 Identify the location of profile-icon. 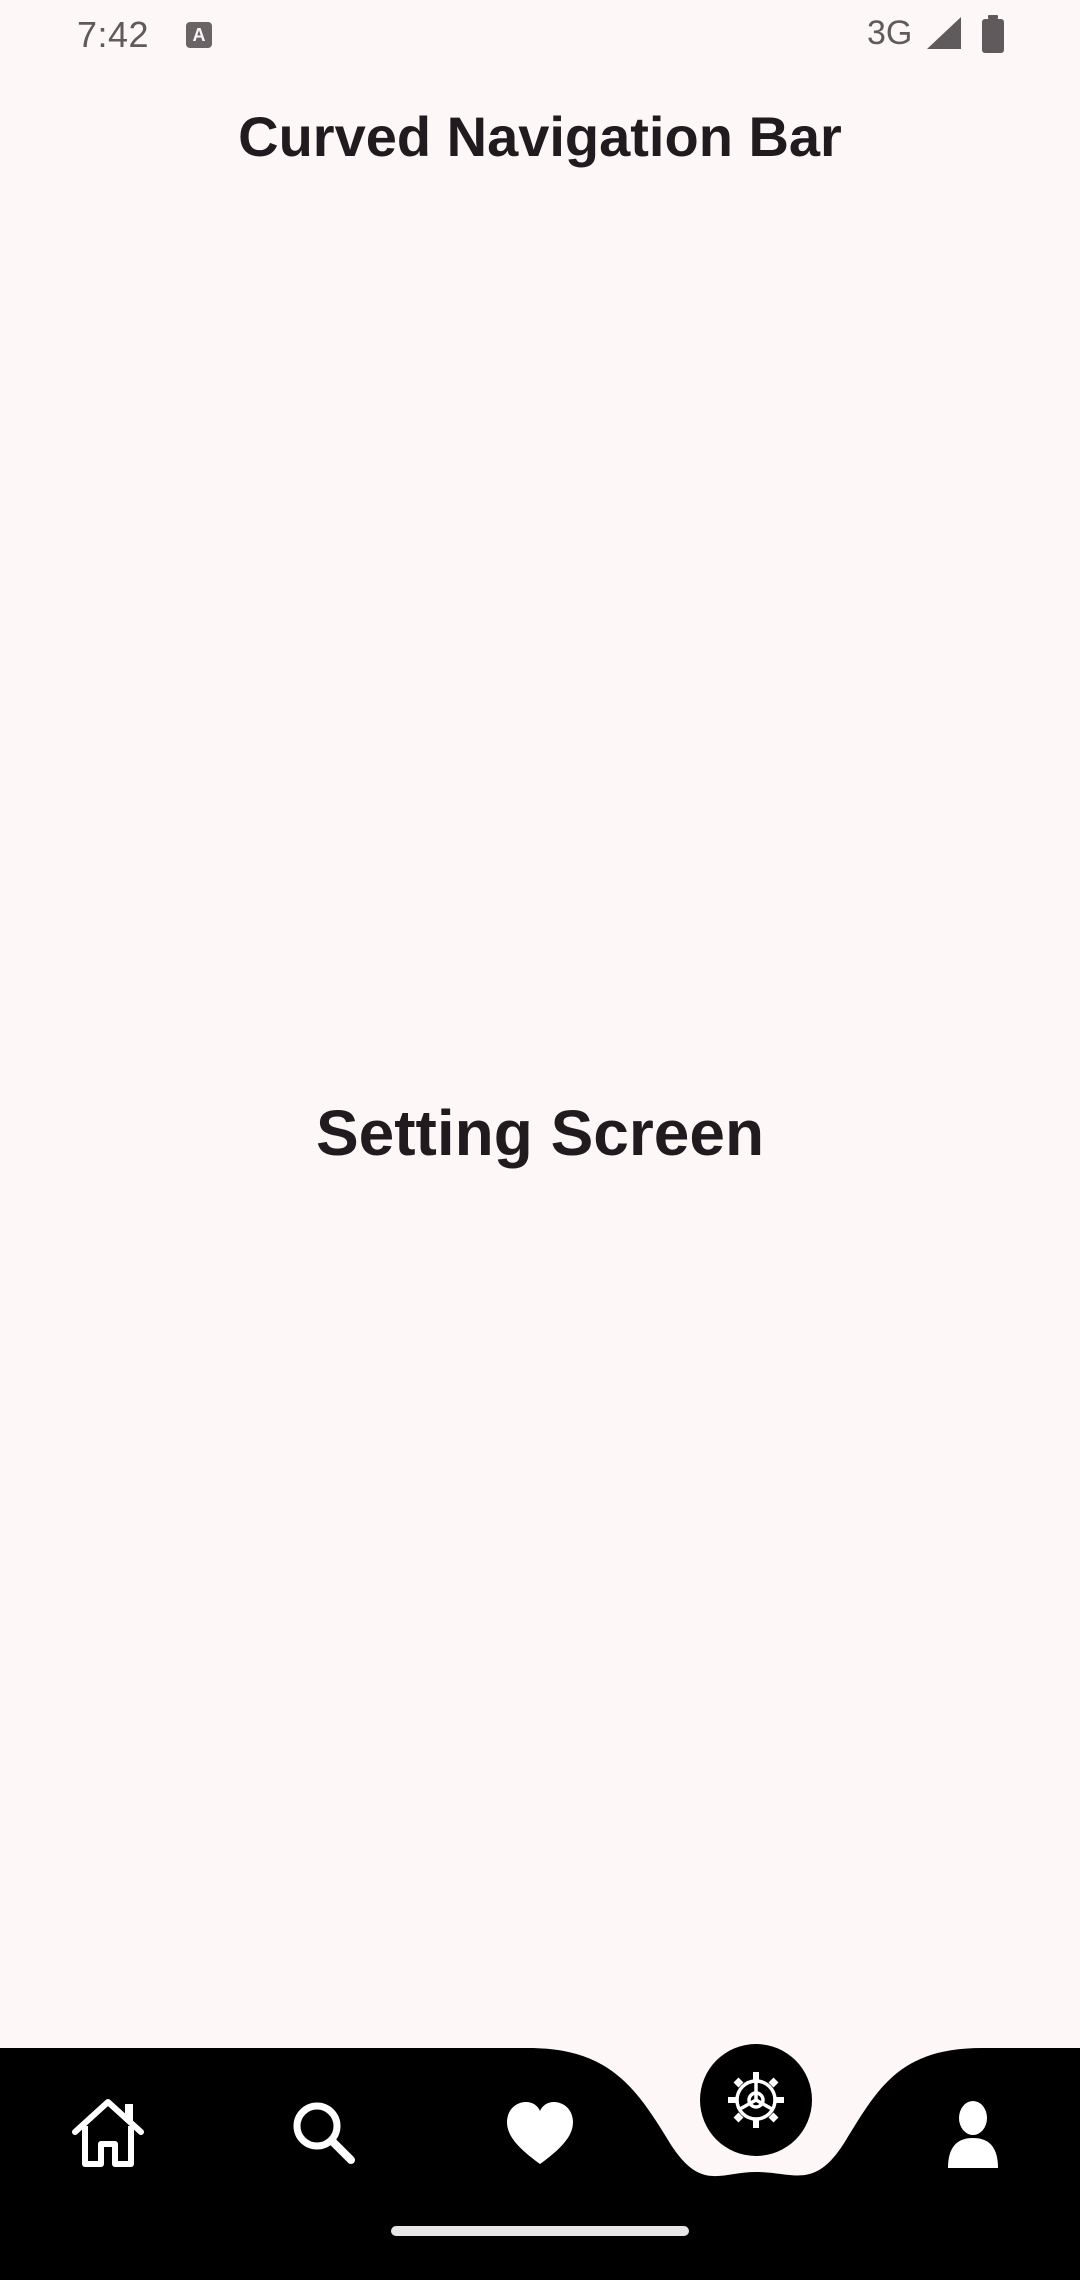
(973, 2134).